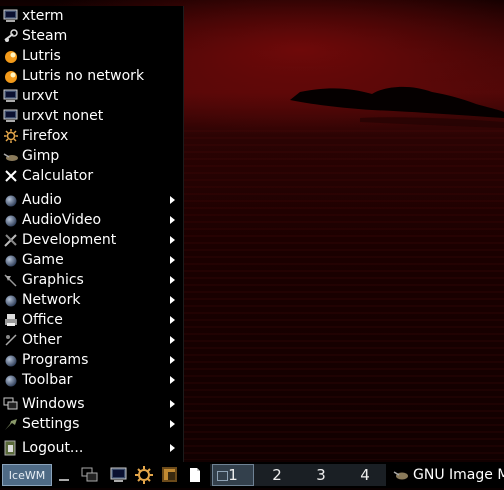 The height and width of the screenshot is (490, 504). I want to click on menu-item-network: Network, so click(91, 300).